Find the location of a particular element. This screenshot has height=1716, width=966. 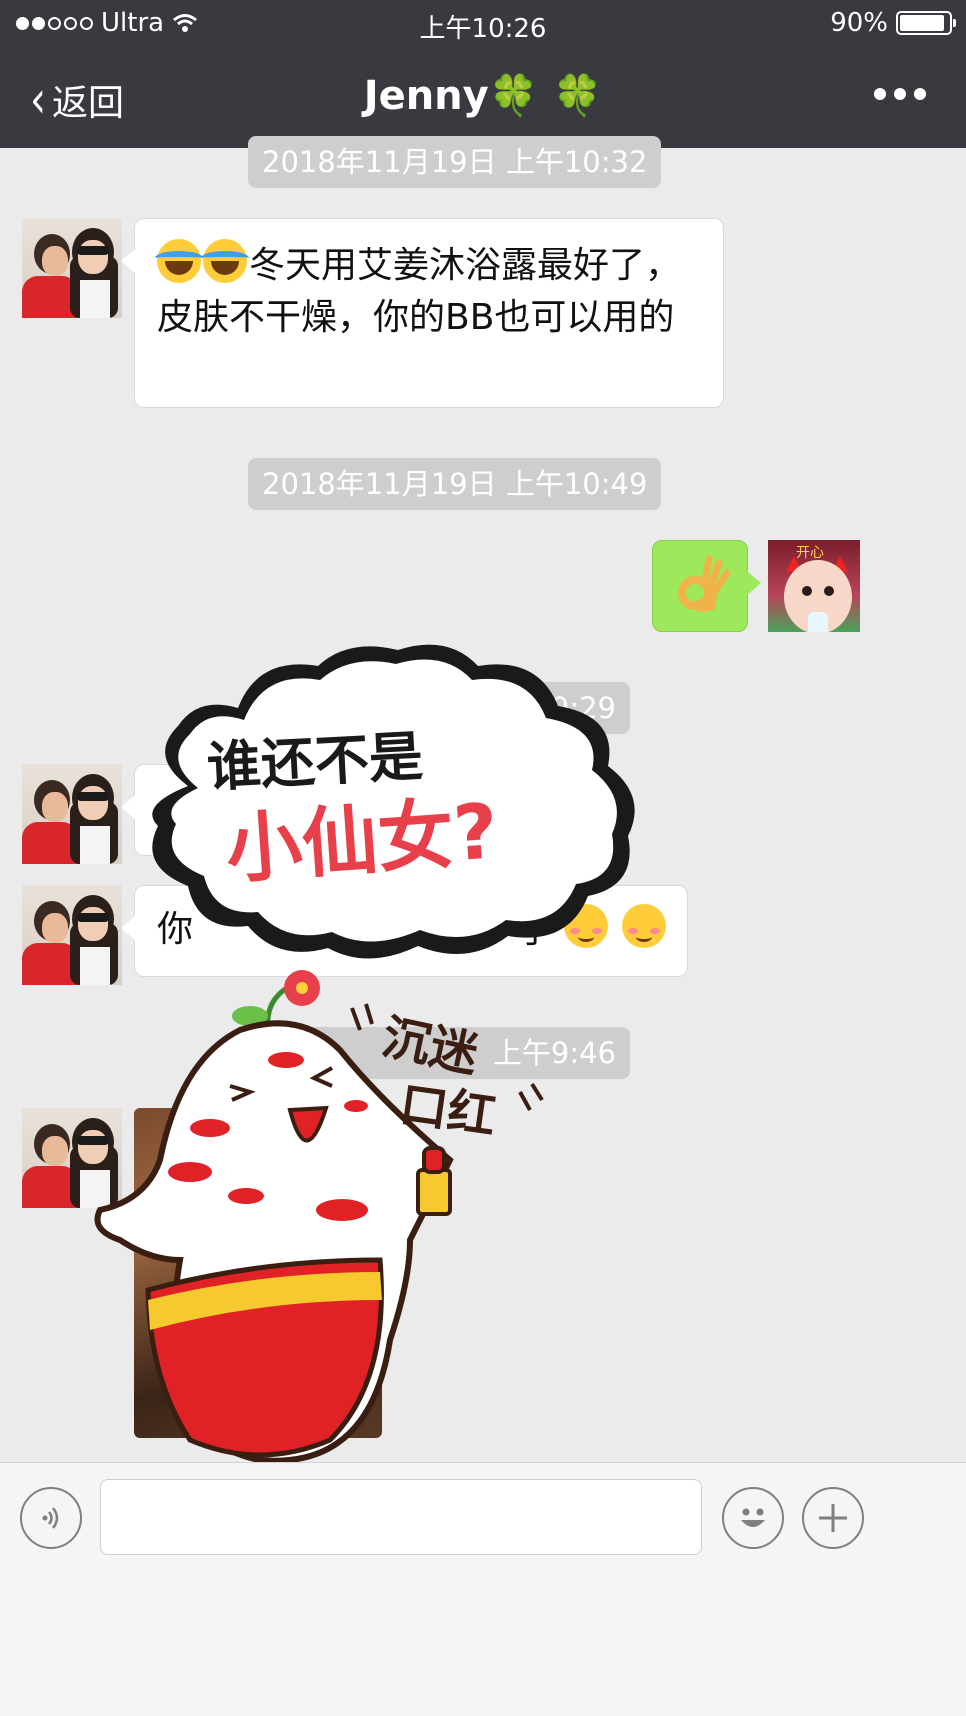

more-button is located at coordinates (900, 94).